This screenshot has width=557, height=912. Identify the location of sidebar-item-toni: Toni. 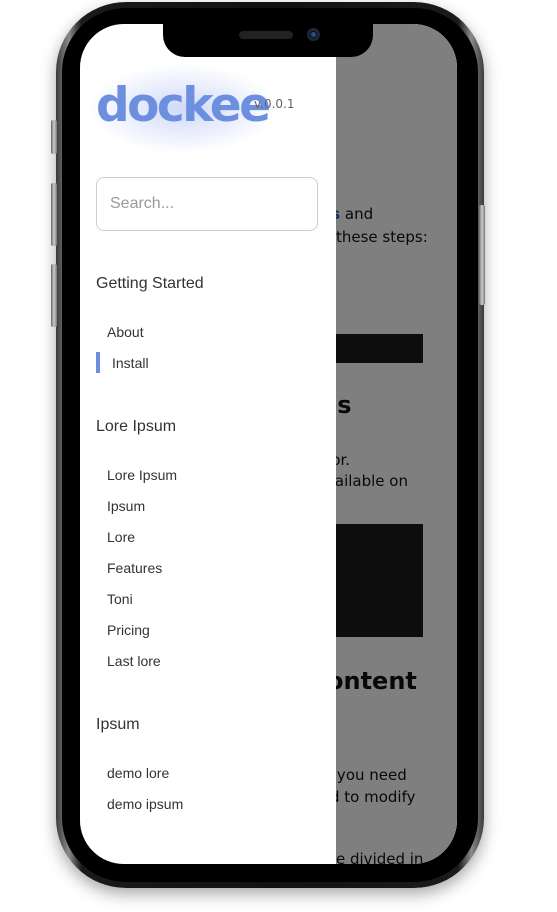
(120, 599).